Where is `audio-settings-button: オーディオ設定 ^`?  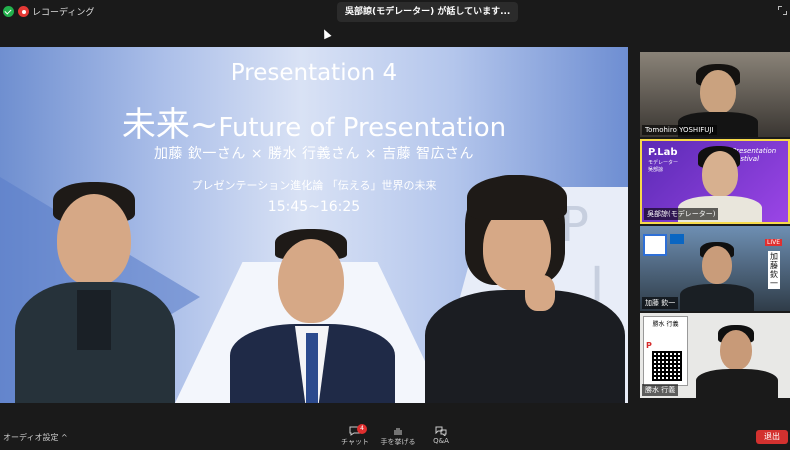
audio-settings-button: オーディオ設定 ^ is located at coordinates (35, 437).